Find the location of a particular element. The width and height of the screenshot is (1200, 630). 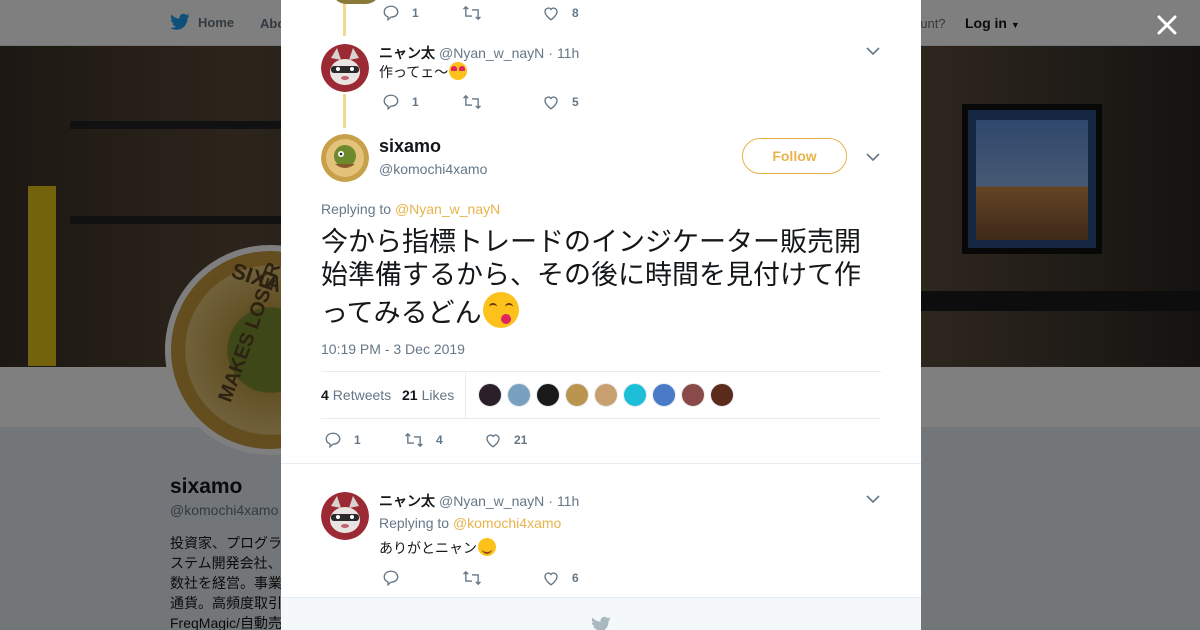

like-count: 6 is located at coordinates (575, 578).